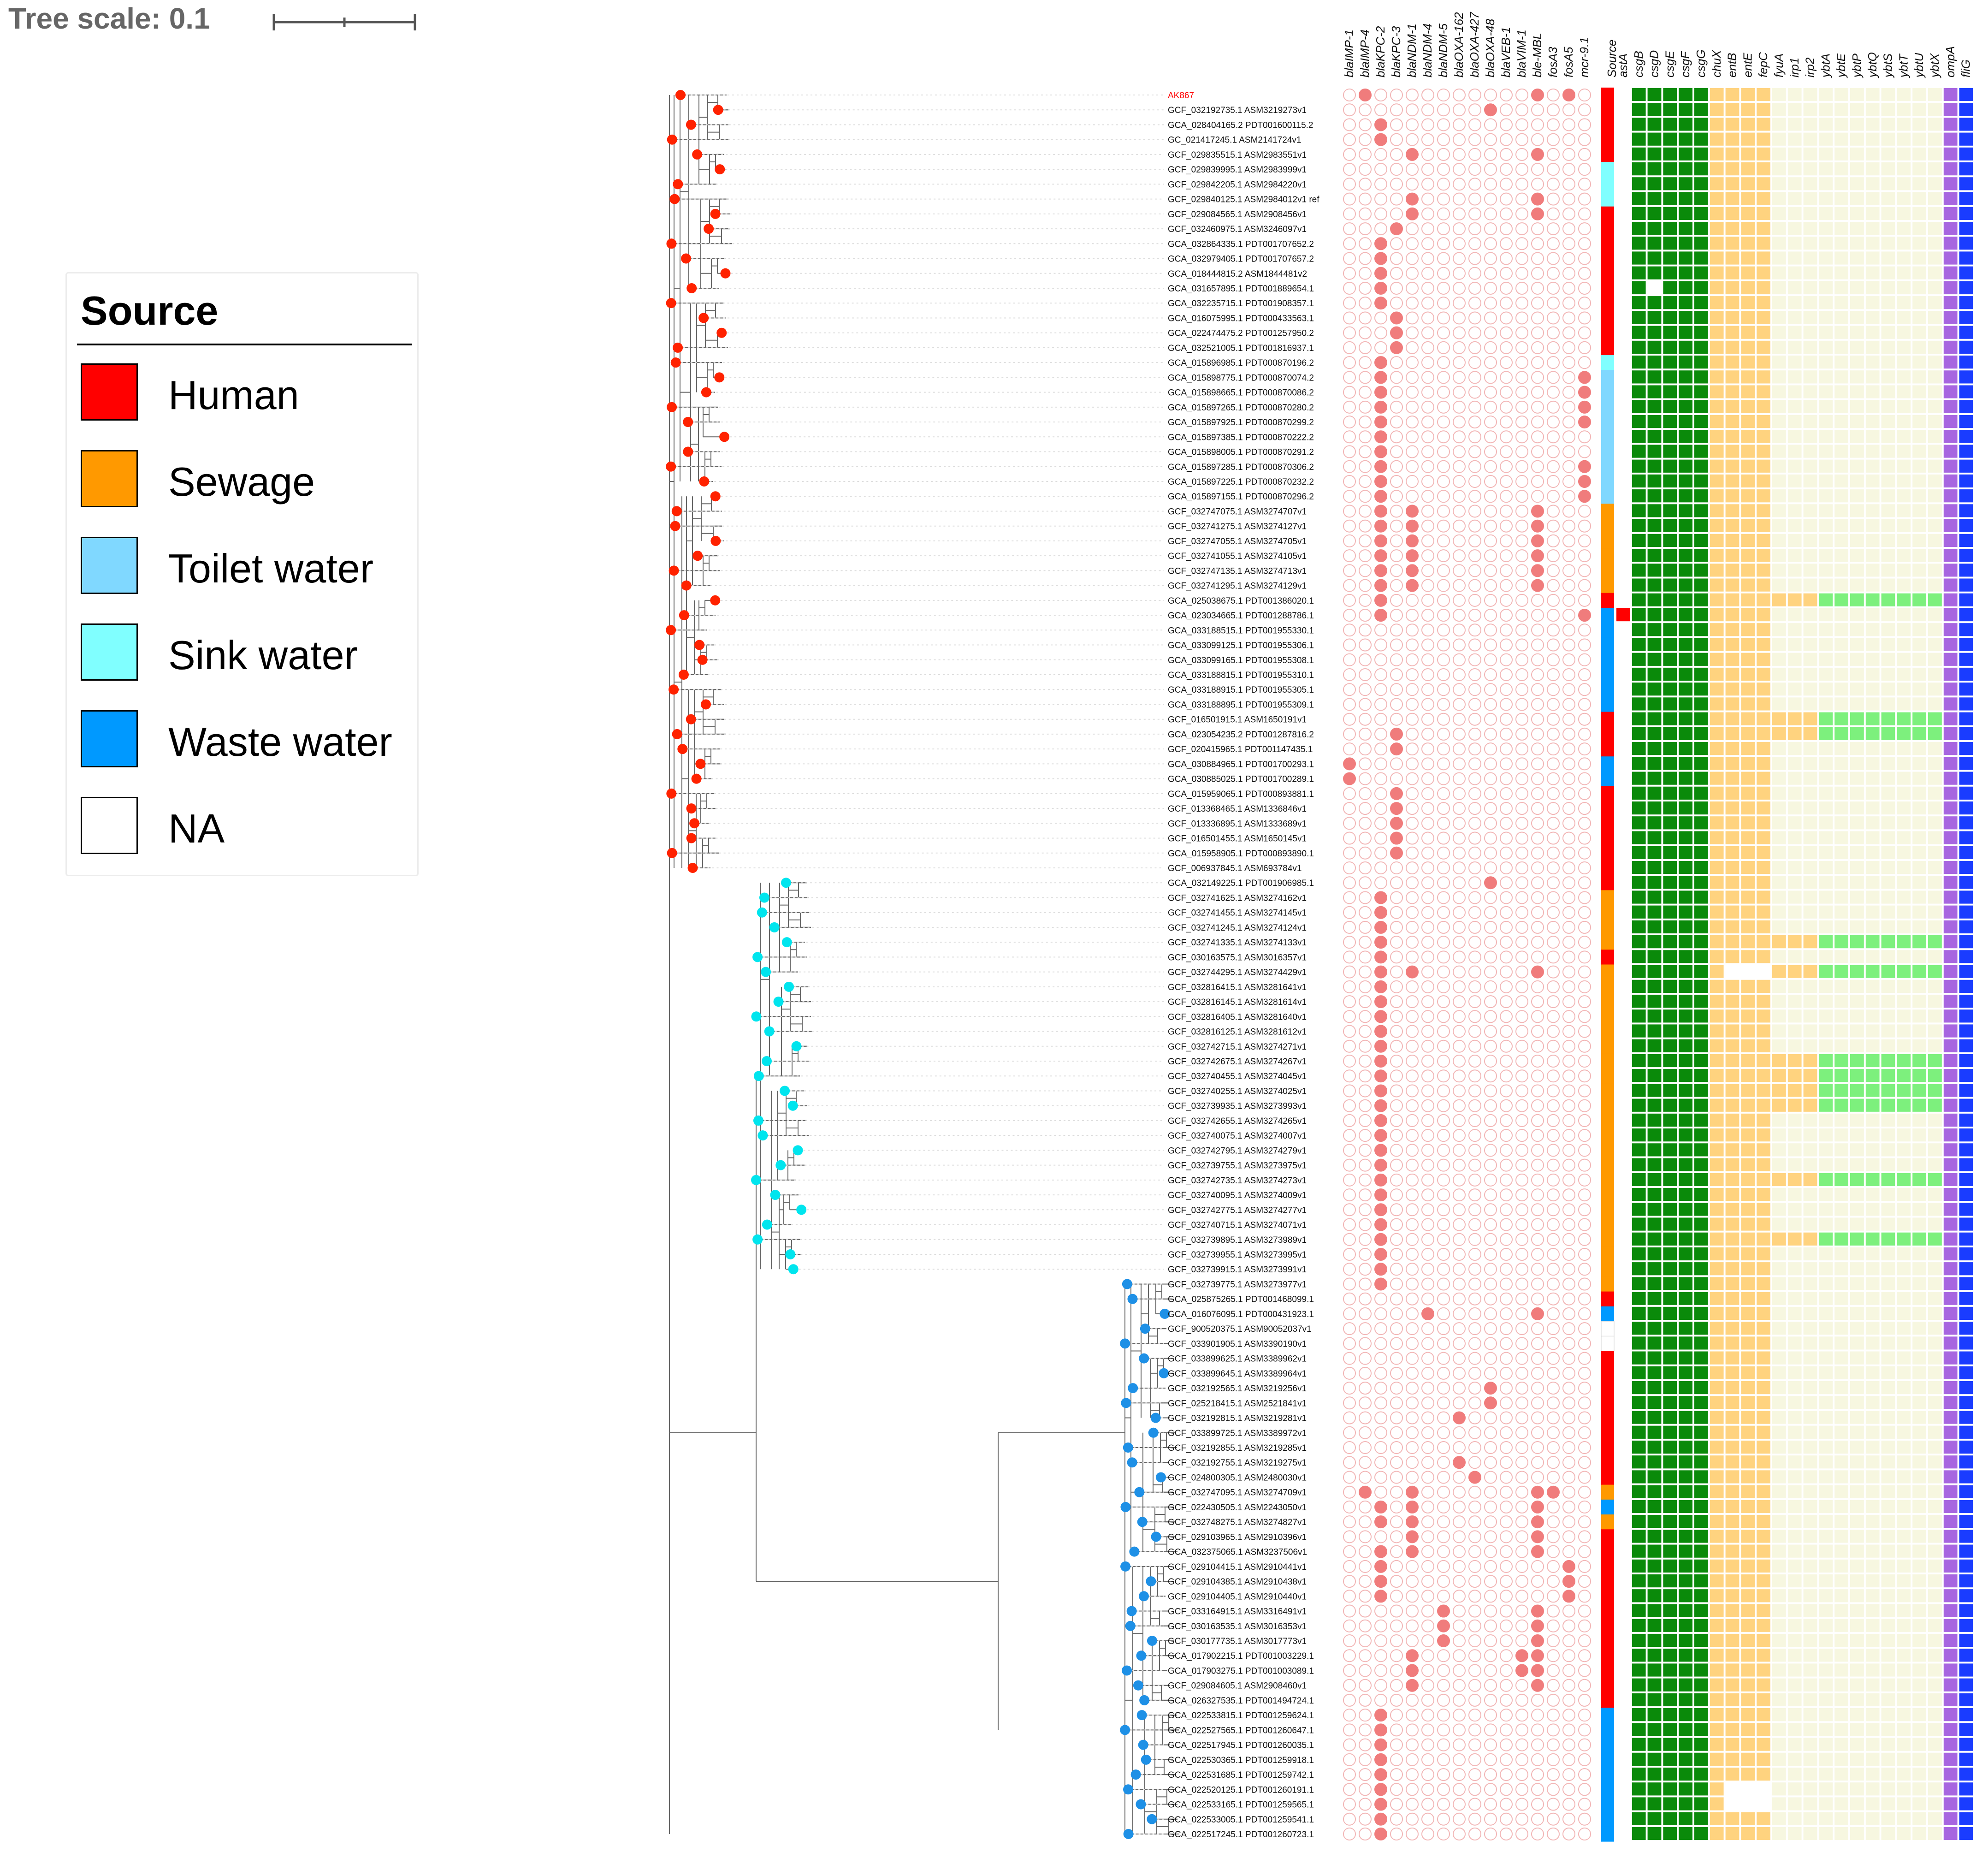 Image resolution: width=1988 pixels, height=1852 pixels. What do you see at coordinates (1241, 348) in the screenshot?
I see `tip-label: GCA_032521005.1 PDT001816937.1` at bounding box center [1241, 348].